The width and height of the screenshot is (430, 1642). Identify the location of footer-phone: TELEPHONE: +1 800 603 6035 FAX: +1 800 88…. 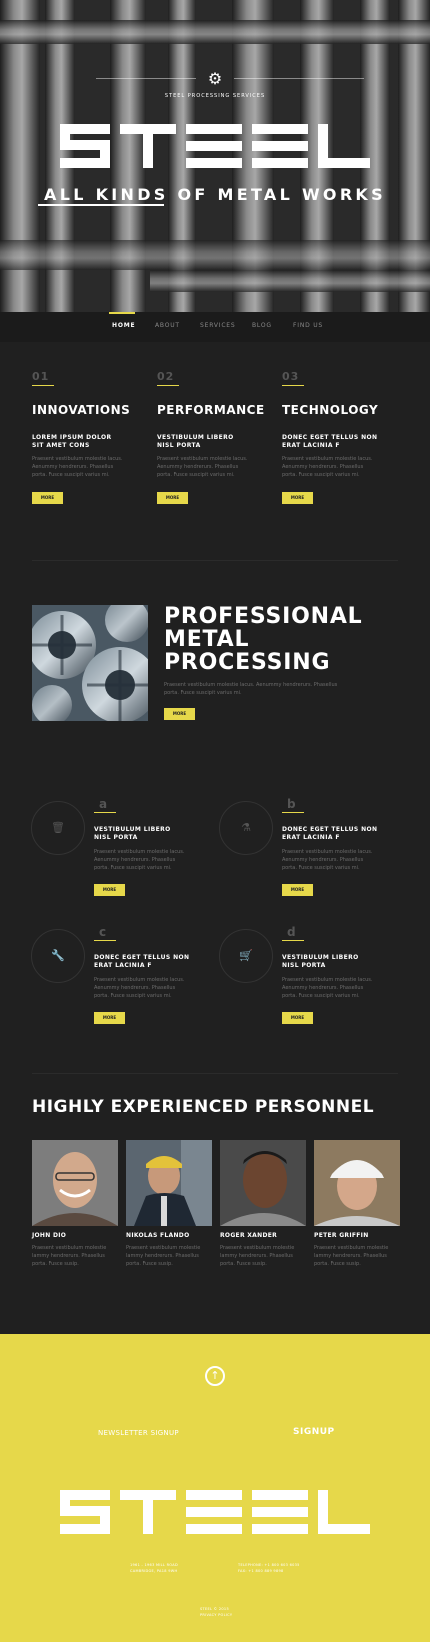
(269, 1568).